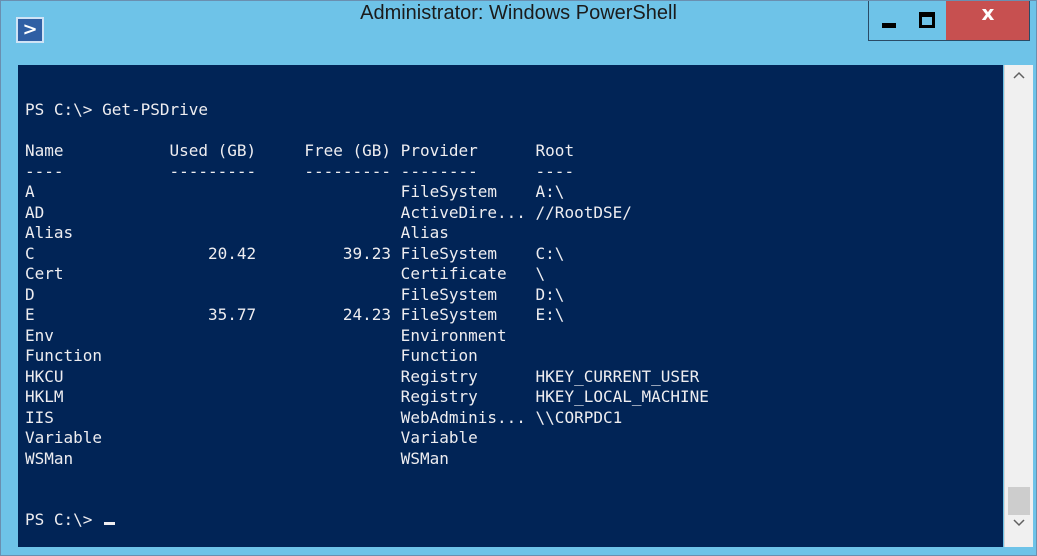  What do you see at coordinates (1019, 501) in the screenshot?
I see `scrollbar-thumb` at bounding box center [1019, 501].